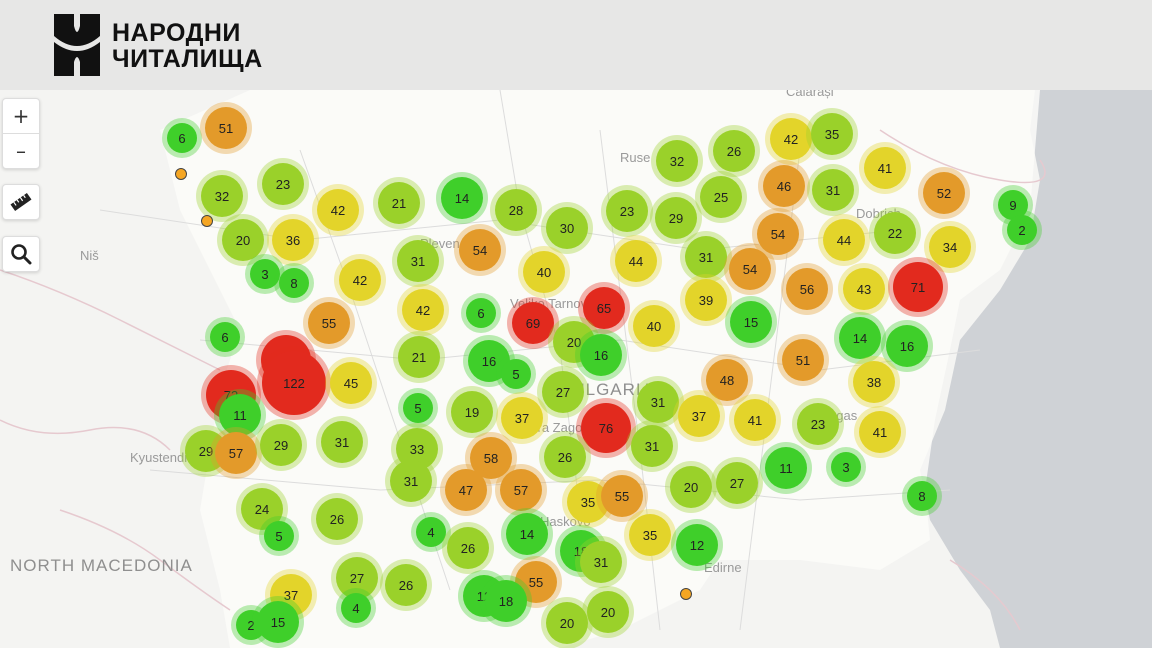  I want to click on cluster-marker: 2, so click(1022, 230).